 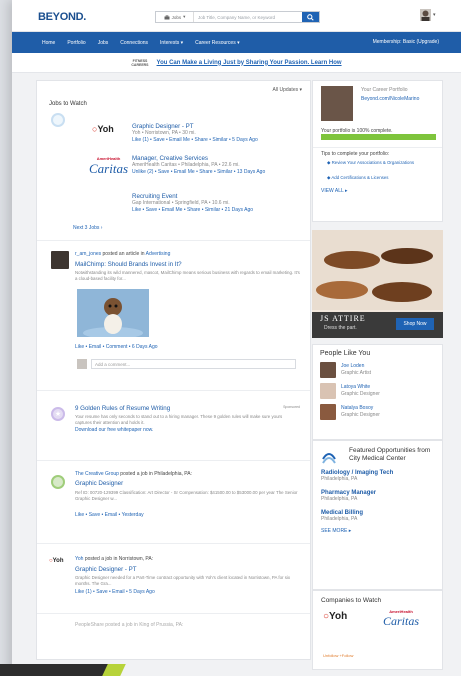 What do you see at coordinates (122, 408) in the screenshot?
I see `tip-title-link: 9 Golden Rules of Resume Writing` at bounding box center [122, 408].